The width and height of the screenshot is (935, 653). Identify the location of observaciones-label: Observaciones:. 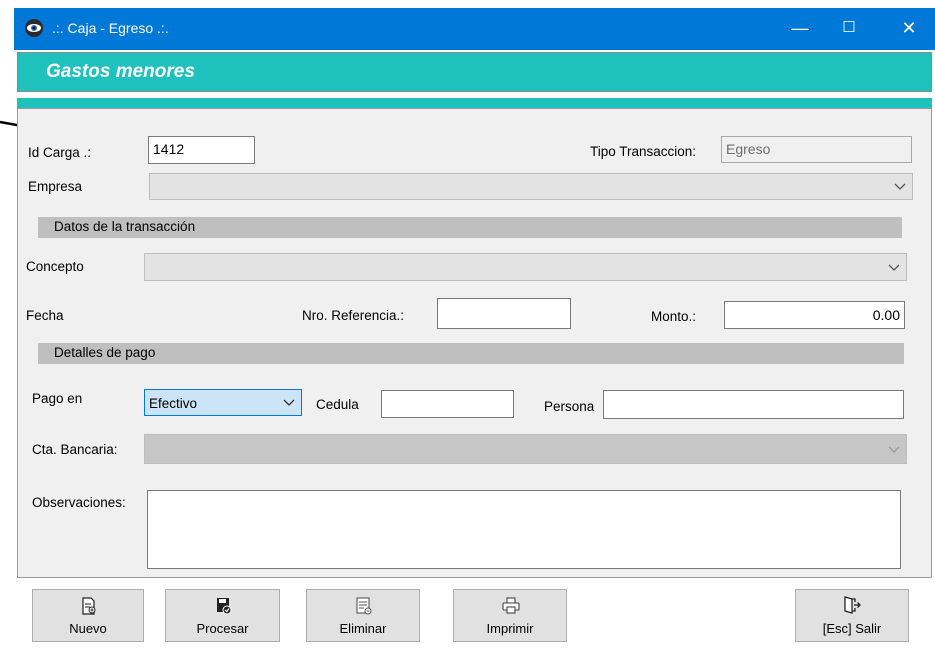
(79, 502).